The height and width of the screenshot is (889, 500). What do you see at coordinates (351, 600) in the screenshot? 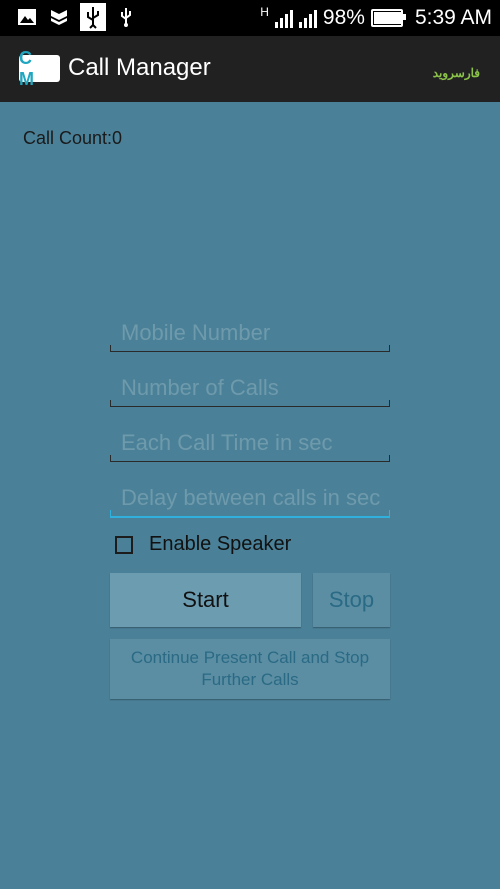
I see `stop-button: Stop` at bounding box center [351, 600].